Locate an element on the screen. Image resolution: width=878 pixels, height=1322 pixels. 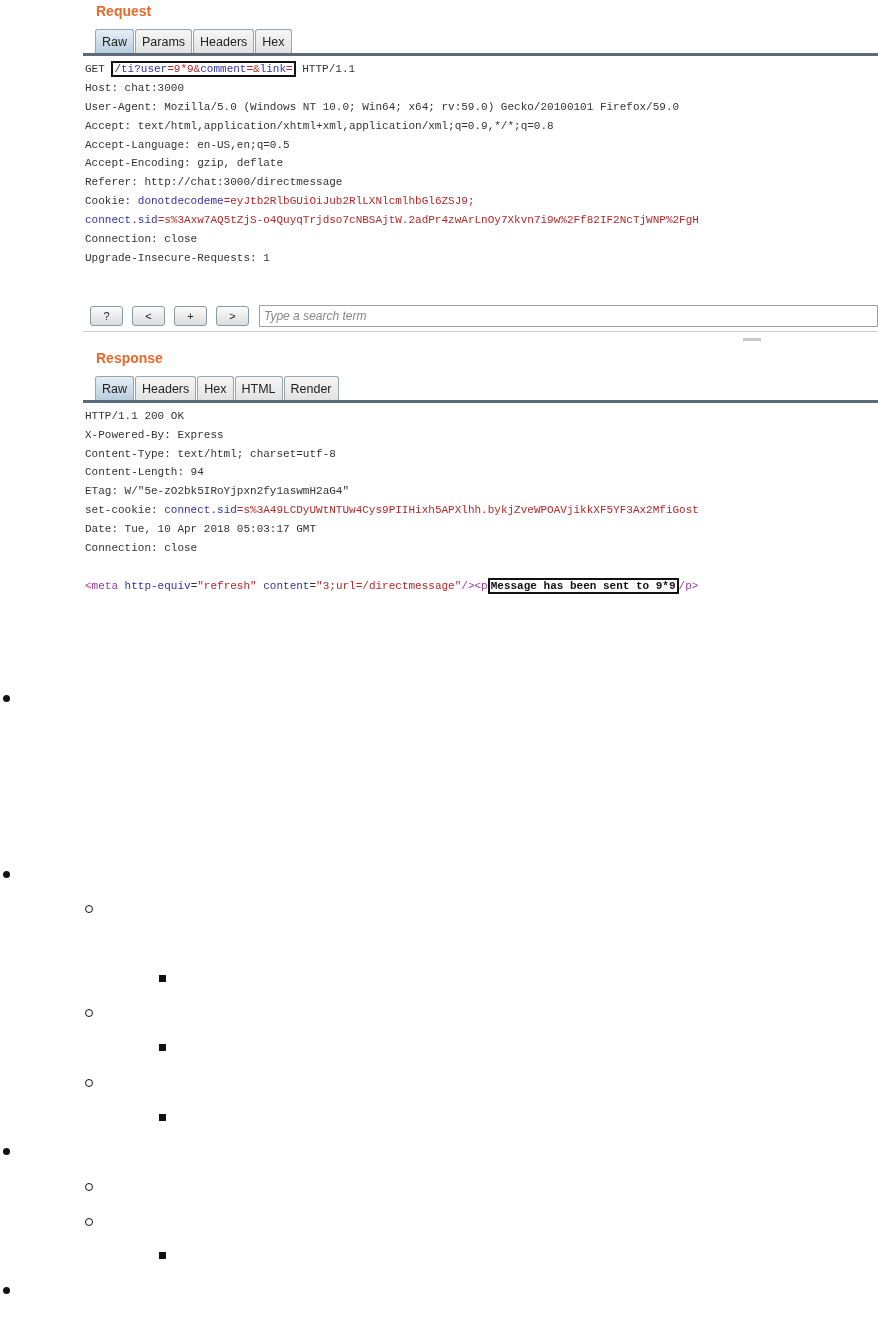
toolbar-button: > is located at coordinates (232, 316).